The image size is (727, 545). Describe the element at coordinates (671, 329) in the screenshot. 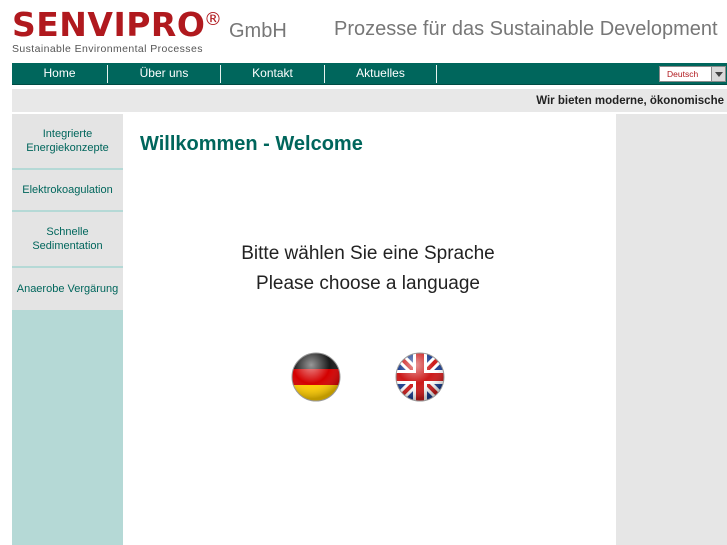

I see `right-column` at that location.